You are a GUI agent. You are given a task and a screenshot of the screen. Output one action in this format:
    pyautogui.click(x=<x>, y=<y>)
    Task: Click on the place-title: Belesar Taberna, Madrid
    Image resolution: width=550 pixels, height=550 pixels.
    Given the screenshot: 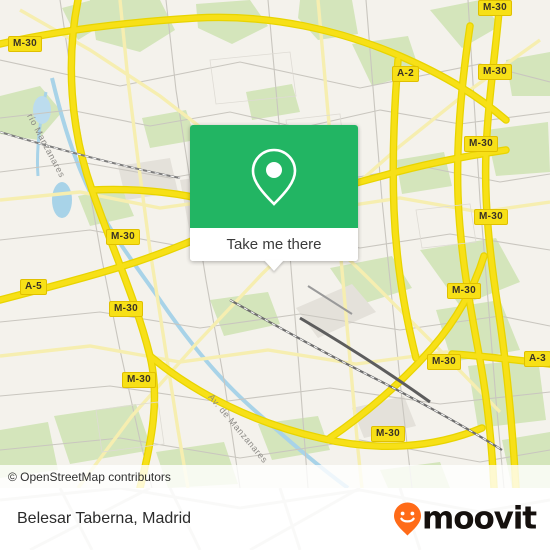 What is the action you would take?
    pyautogui.click(x=104, y=518)
    